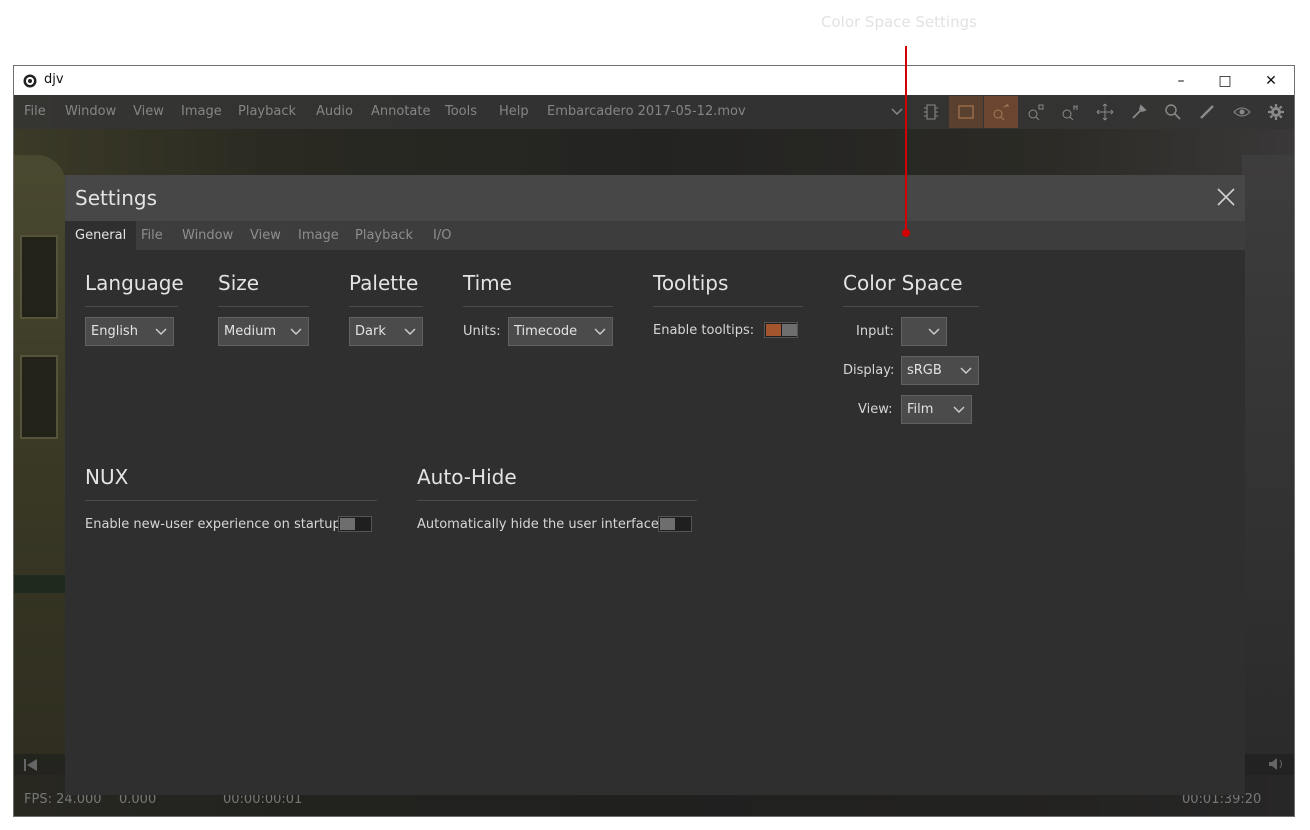  I want to click on tooltips-title: Tooltips, so click(691, 283).